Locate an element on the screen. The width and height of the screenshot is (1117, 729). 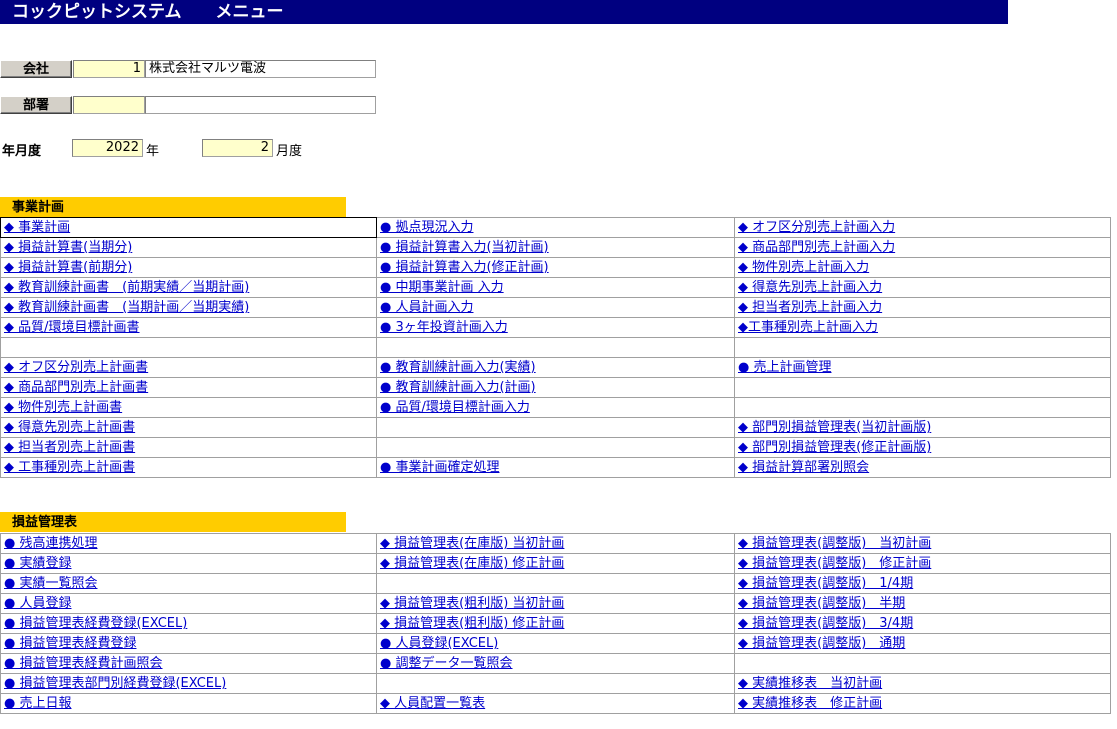
menu-link: ● 人員登録 is located at coordinates (37, 603).